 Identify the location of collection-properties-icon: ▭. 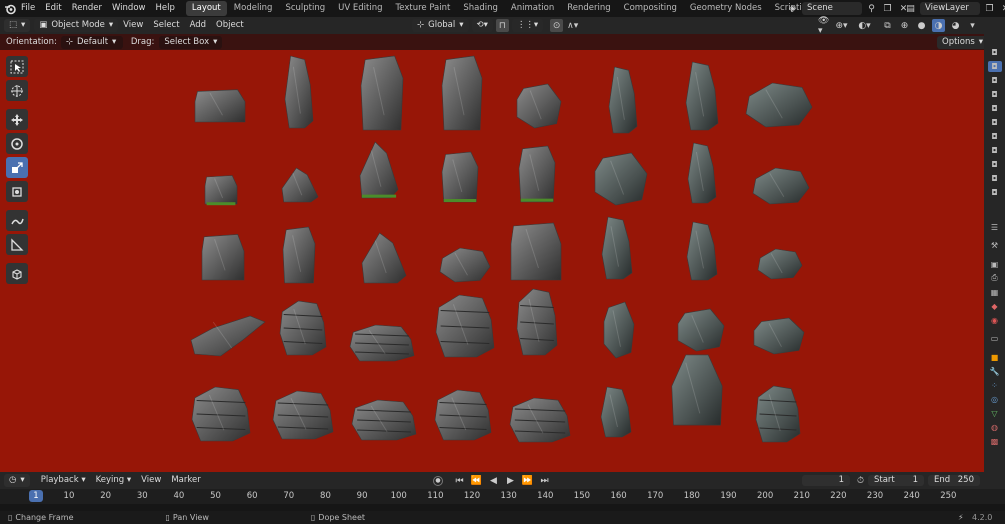
(995, 338).